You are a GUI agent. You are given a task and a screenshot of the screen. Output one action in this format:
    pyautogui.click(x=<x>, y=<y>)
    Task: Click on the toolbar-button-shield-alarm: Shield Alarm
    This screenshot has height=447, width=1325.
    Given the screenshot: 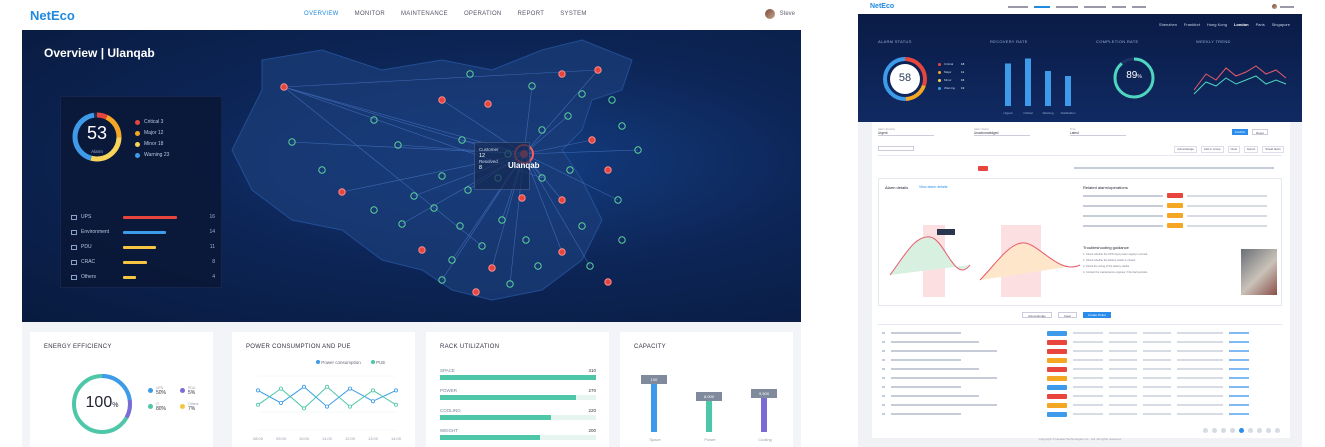 What is the action you would take?
    pyautogui.click(x=1273, y=149)
    